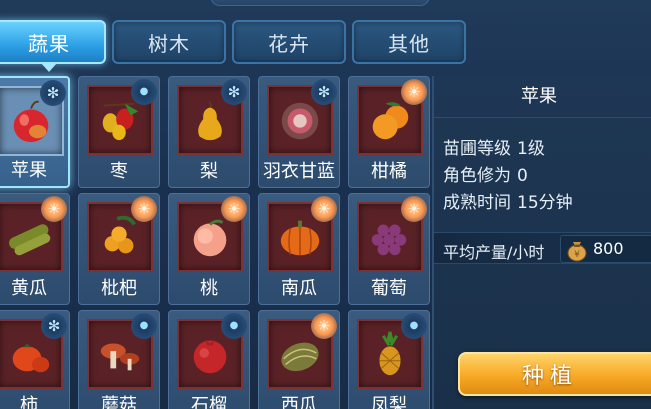 This screenshot has height=409, width=651. I want to click on cultivation-row: 角色修为 0, so click(485, 173).